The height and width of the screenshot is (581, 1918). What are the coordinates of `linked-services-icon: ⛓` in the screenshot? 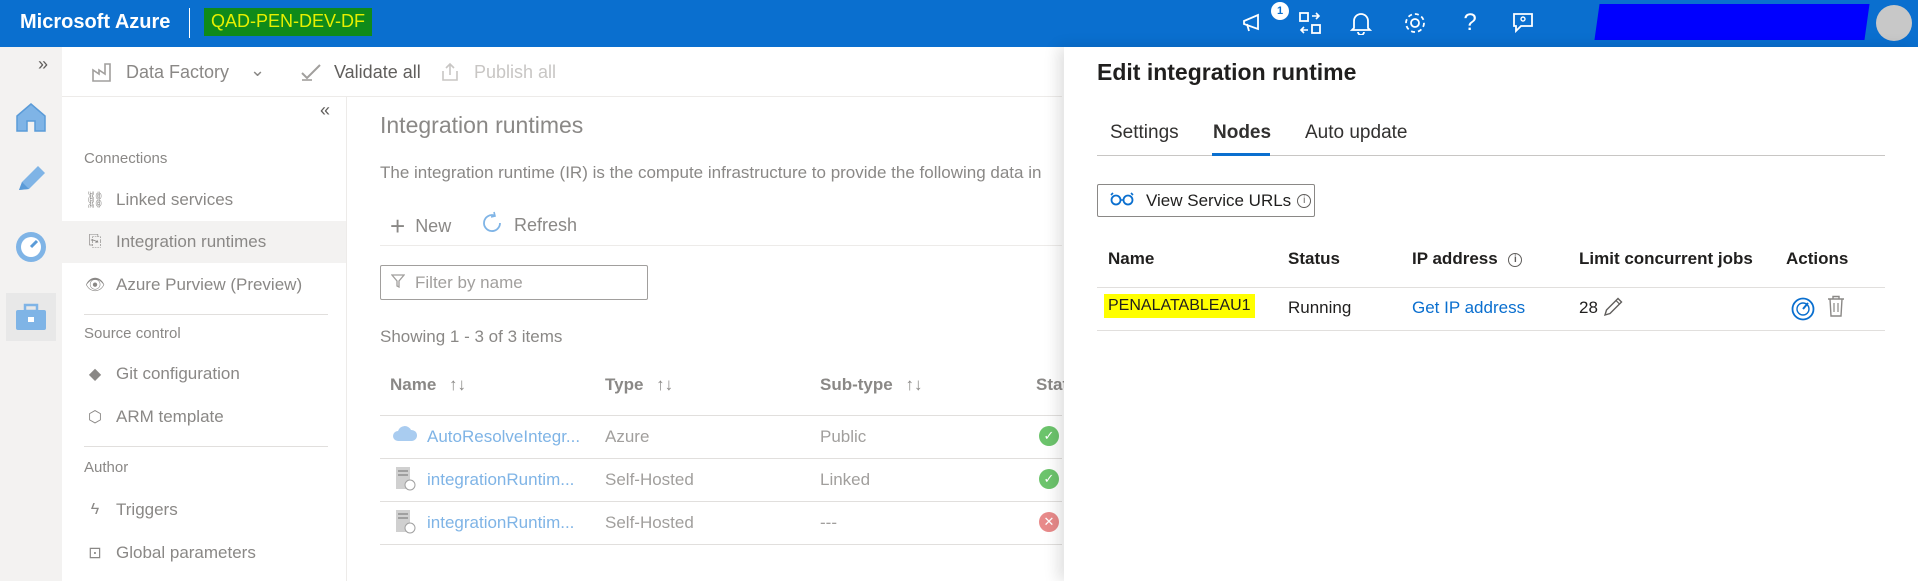 It's located at (95, 200).